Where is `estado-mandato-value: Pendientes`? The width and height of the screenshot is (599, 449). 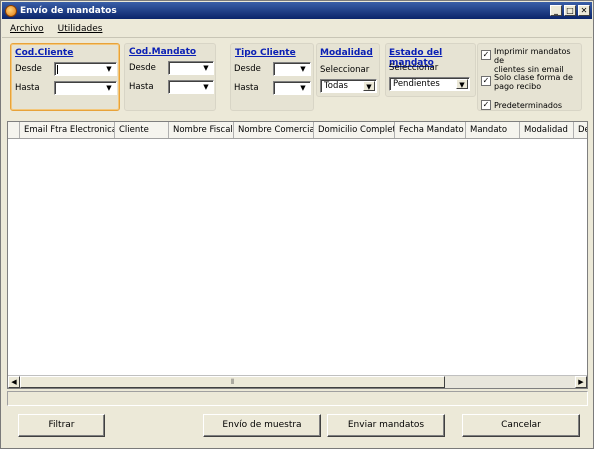 estado-mandato-value: Pendientes is located at coordinates (416, 84).